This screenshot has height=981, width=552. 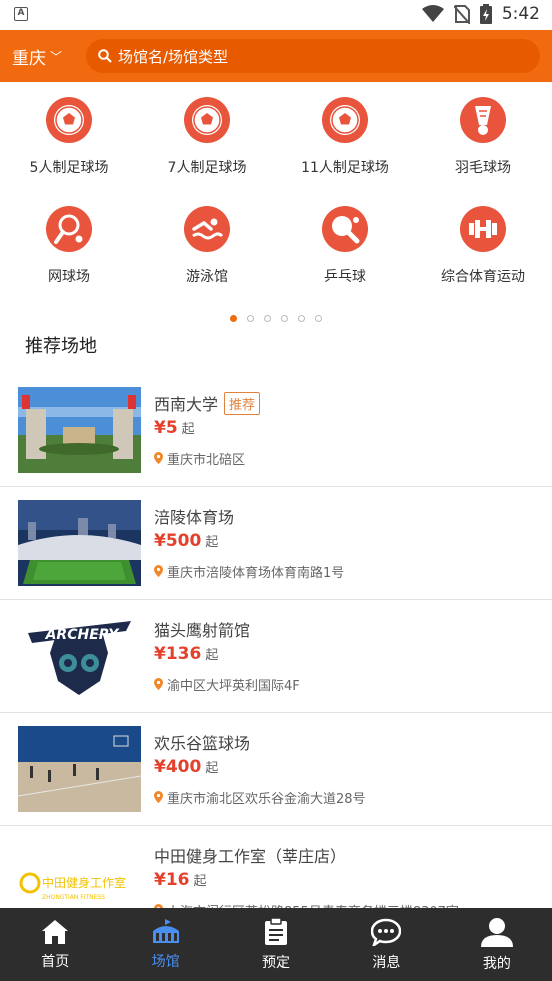 I want to click on venue-logo: ARCHERY, so click(x=79, y=656).